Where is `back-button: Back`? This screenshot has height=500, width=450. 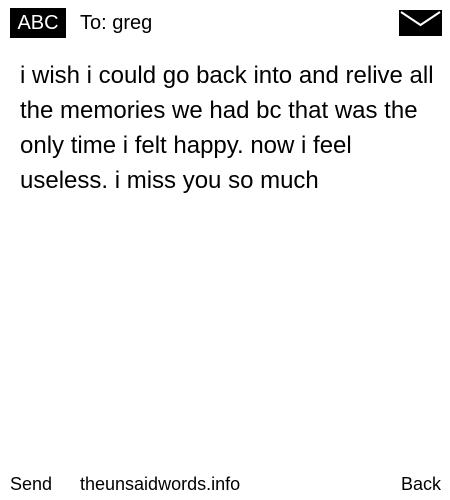
back-button: Back is located at coordinates (421, 484).